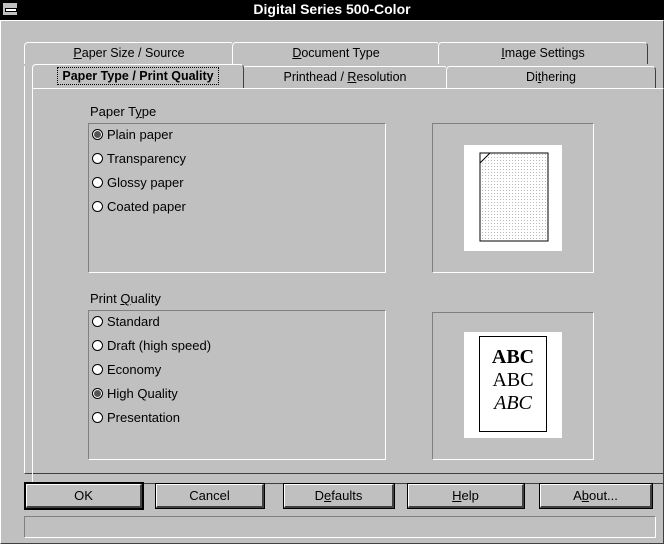 This screenshot has height=544, width=664. I want to click on paper-sheet-icon, so click(514, 197).